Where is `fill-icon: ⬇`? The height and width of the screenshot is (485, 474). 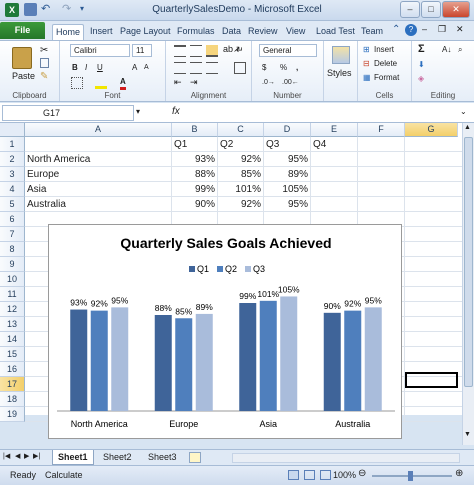 fill-icon: ⬇ is located at coordinates (421, 64).